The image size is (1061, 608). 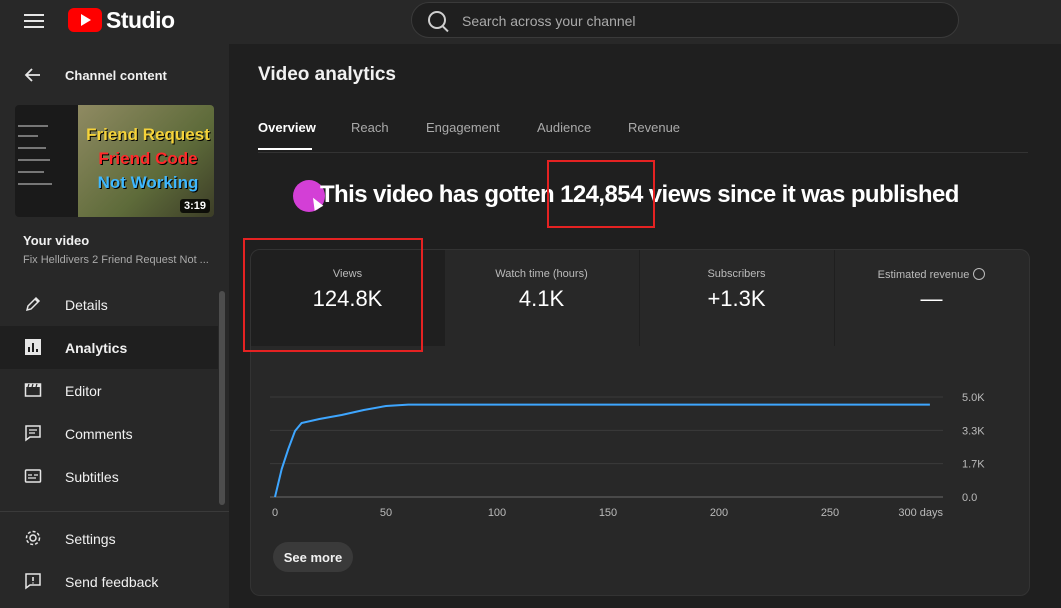 I want to click on tab-overview: Overview, so click(x=287, y=127).